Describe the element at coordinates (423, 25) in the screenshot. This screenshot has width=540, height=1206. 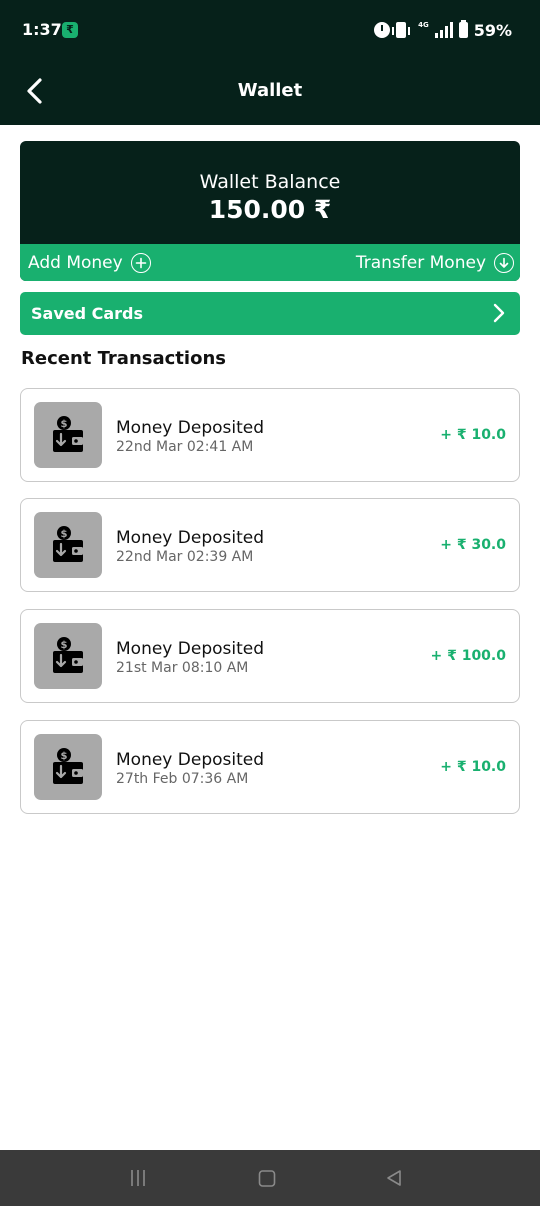
I see `network-type: 4G` at that location.